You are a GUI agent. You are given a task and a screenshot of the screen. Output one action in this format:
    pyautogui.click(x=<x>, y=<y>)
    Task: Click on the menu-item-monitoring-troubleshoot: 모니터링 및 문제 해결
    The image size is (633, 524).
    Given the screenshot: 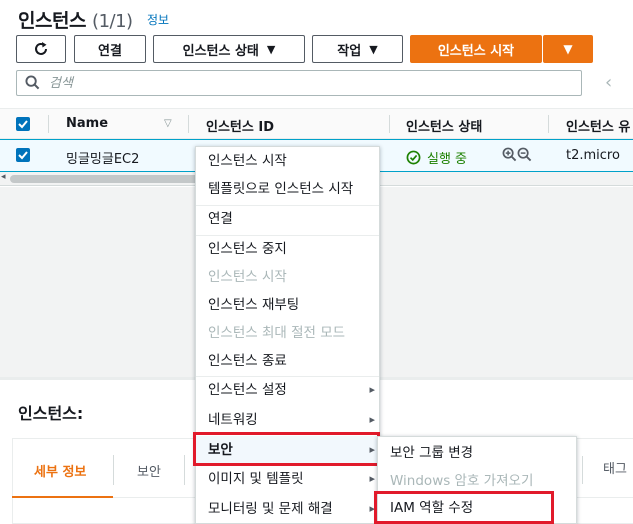 What is the action you would take?
    pyautogui.click(x=287, y=509)
    